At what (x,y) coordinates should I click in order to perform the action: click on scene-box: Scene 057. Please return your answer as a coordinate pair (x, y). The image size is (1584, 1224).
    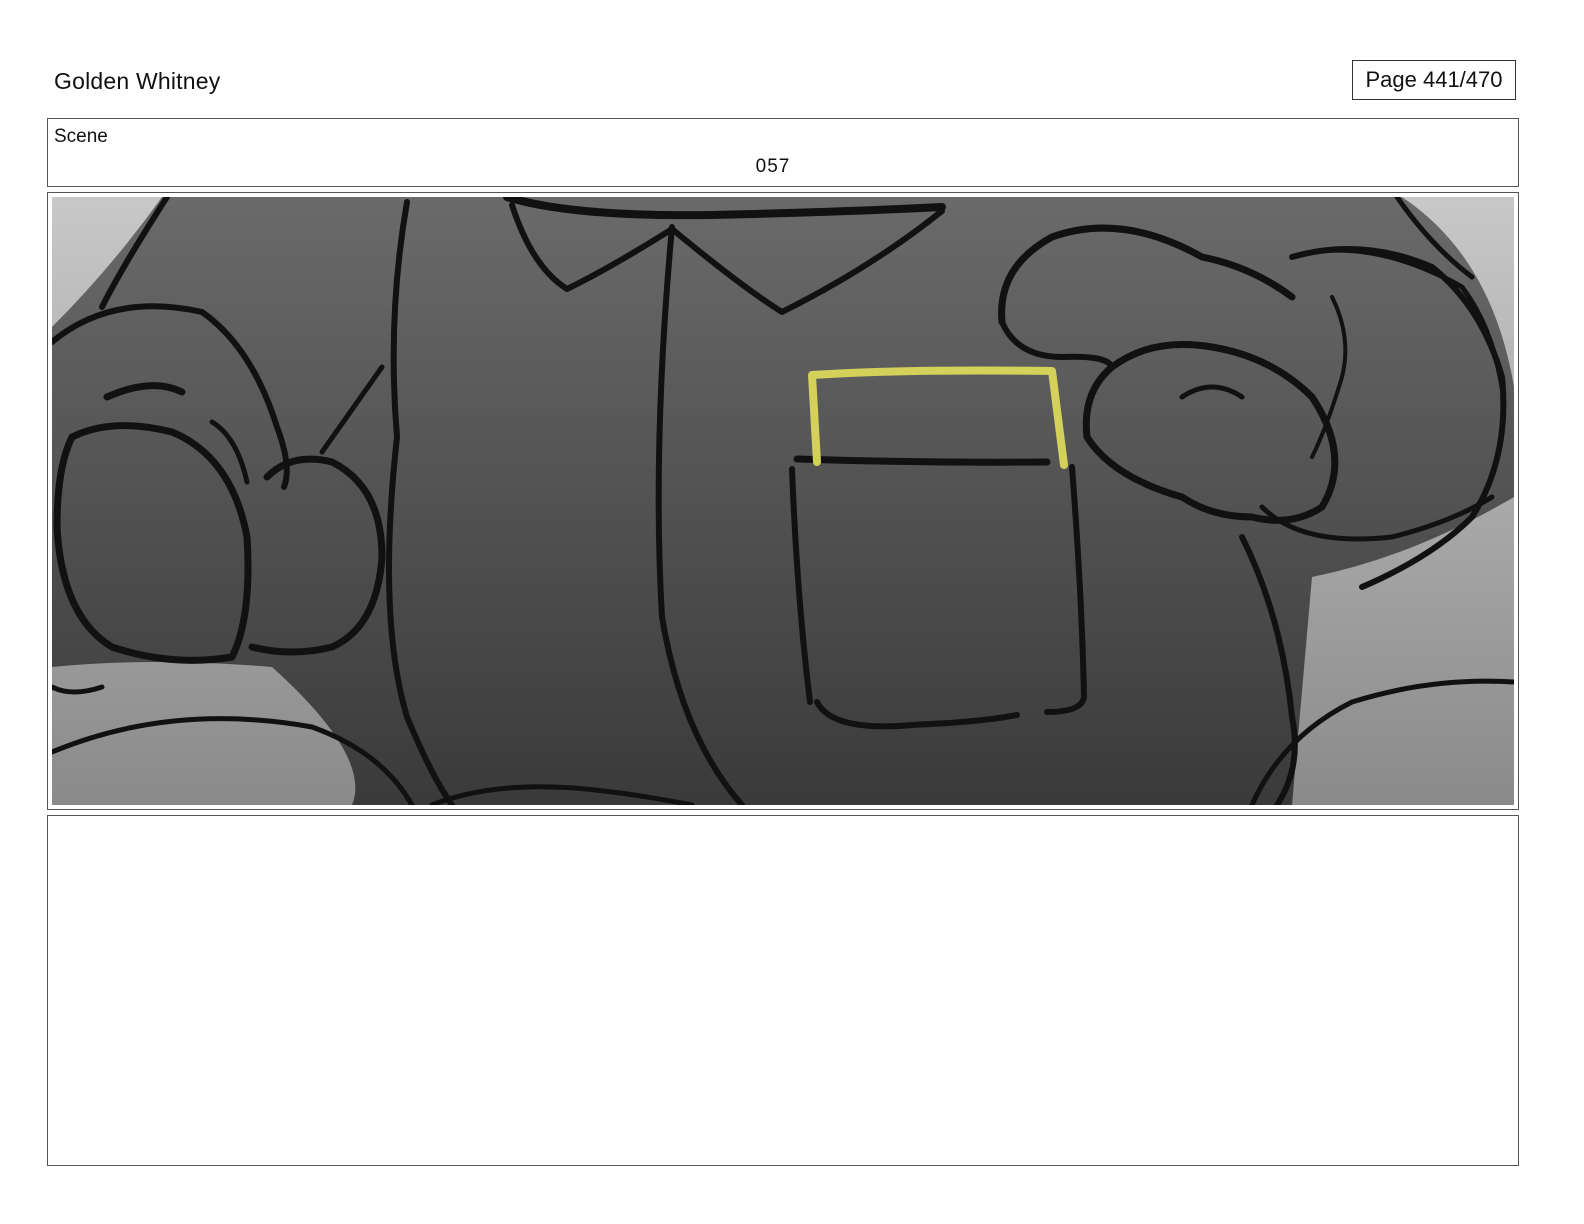
    Looking at the image, I should click on (783, 152).